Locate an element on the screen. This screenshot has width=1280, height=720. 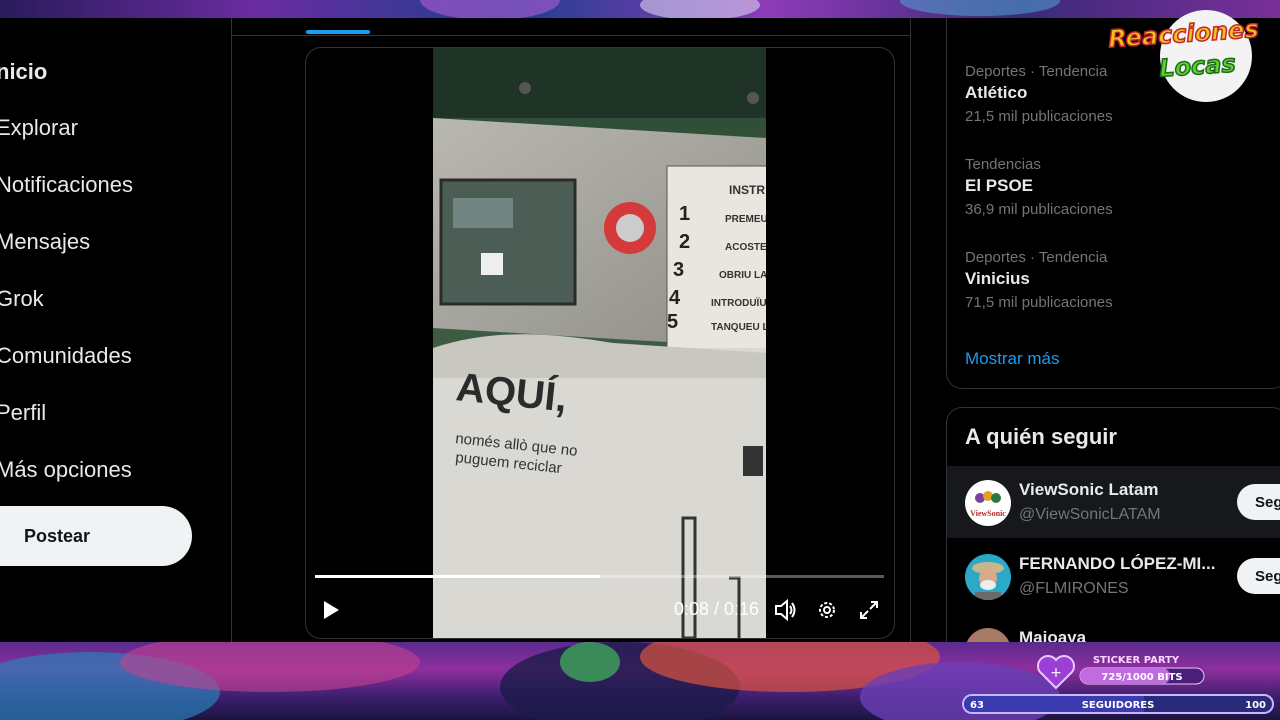
svg-text: 1 is located at coordinates (684, 214).